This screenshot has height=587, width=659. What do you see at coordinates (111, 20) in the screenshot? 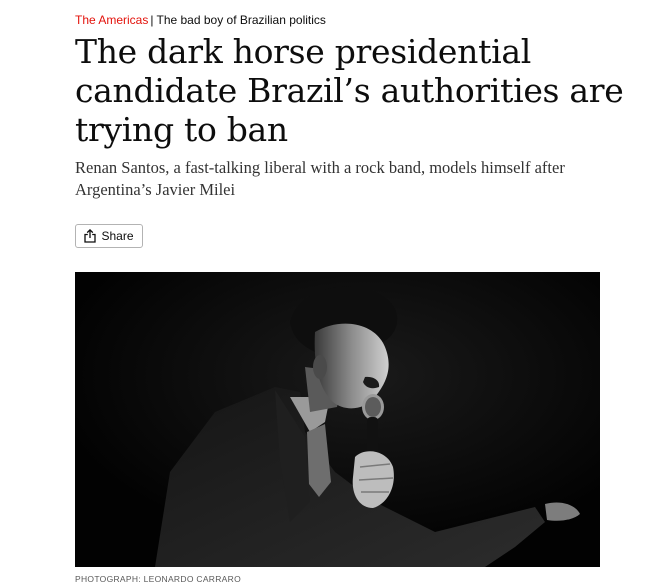
I see `section-link: The Americas` at bounding box center [111, 20].